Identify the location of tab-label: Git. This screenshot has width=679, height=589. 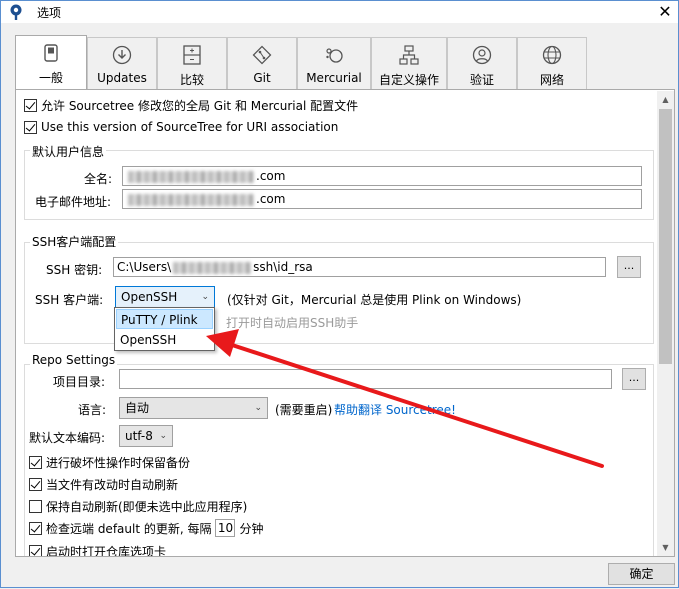
(262, 78).